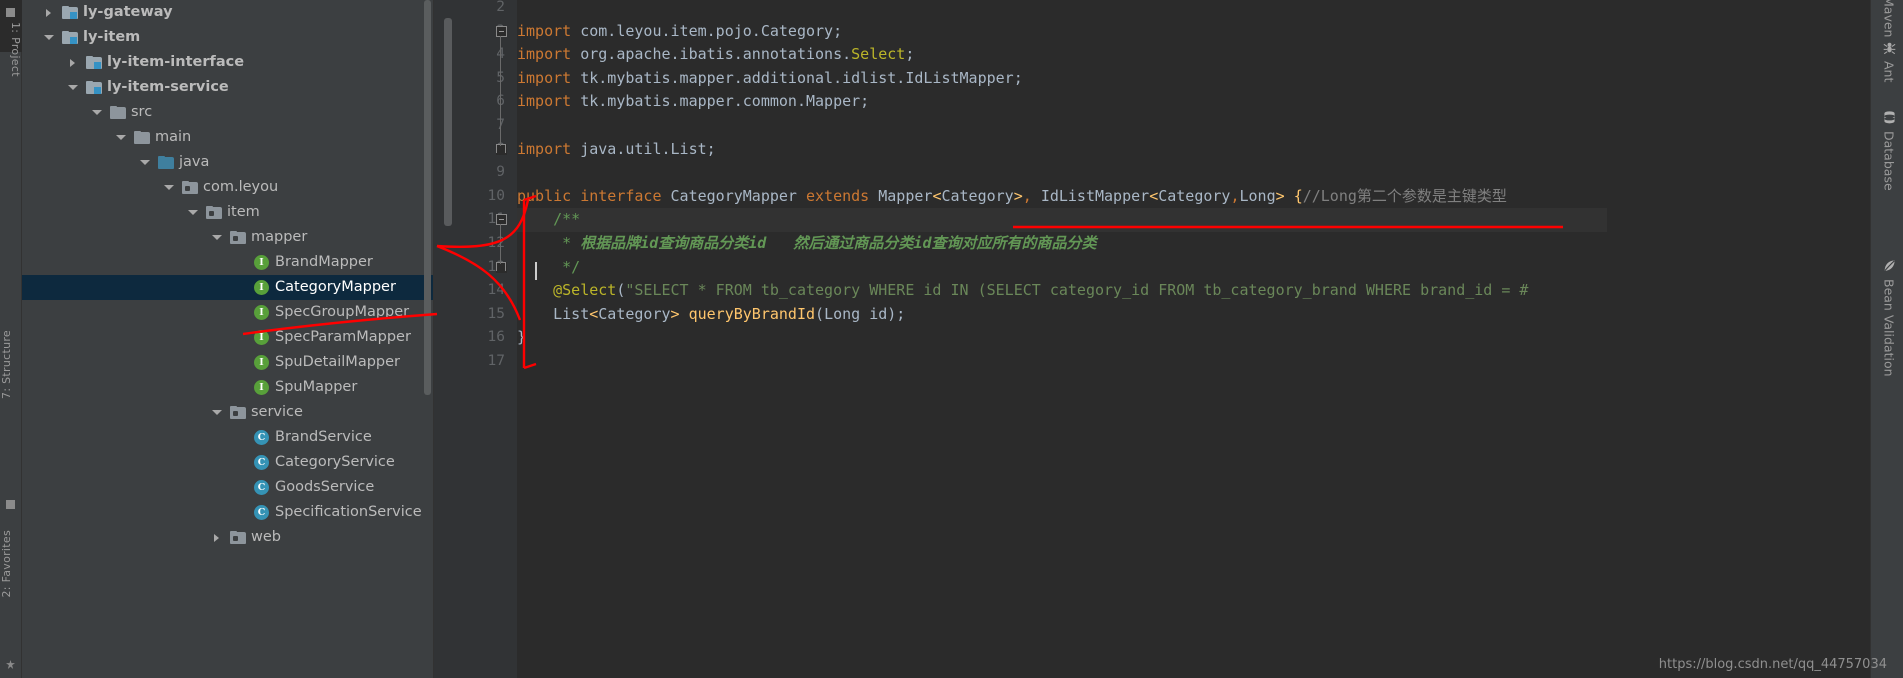  I want to click on sidebar-tab-database: Database, so click(1889, 150).